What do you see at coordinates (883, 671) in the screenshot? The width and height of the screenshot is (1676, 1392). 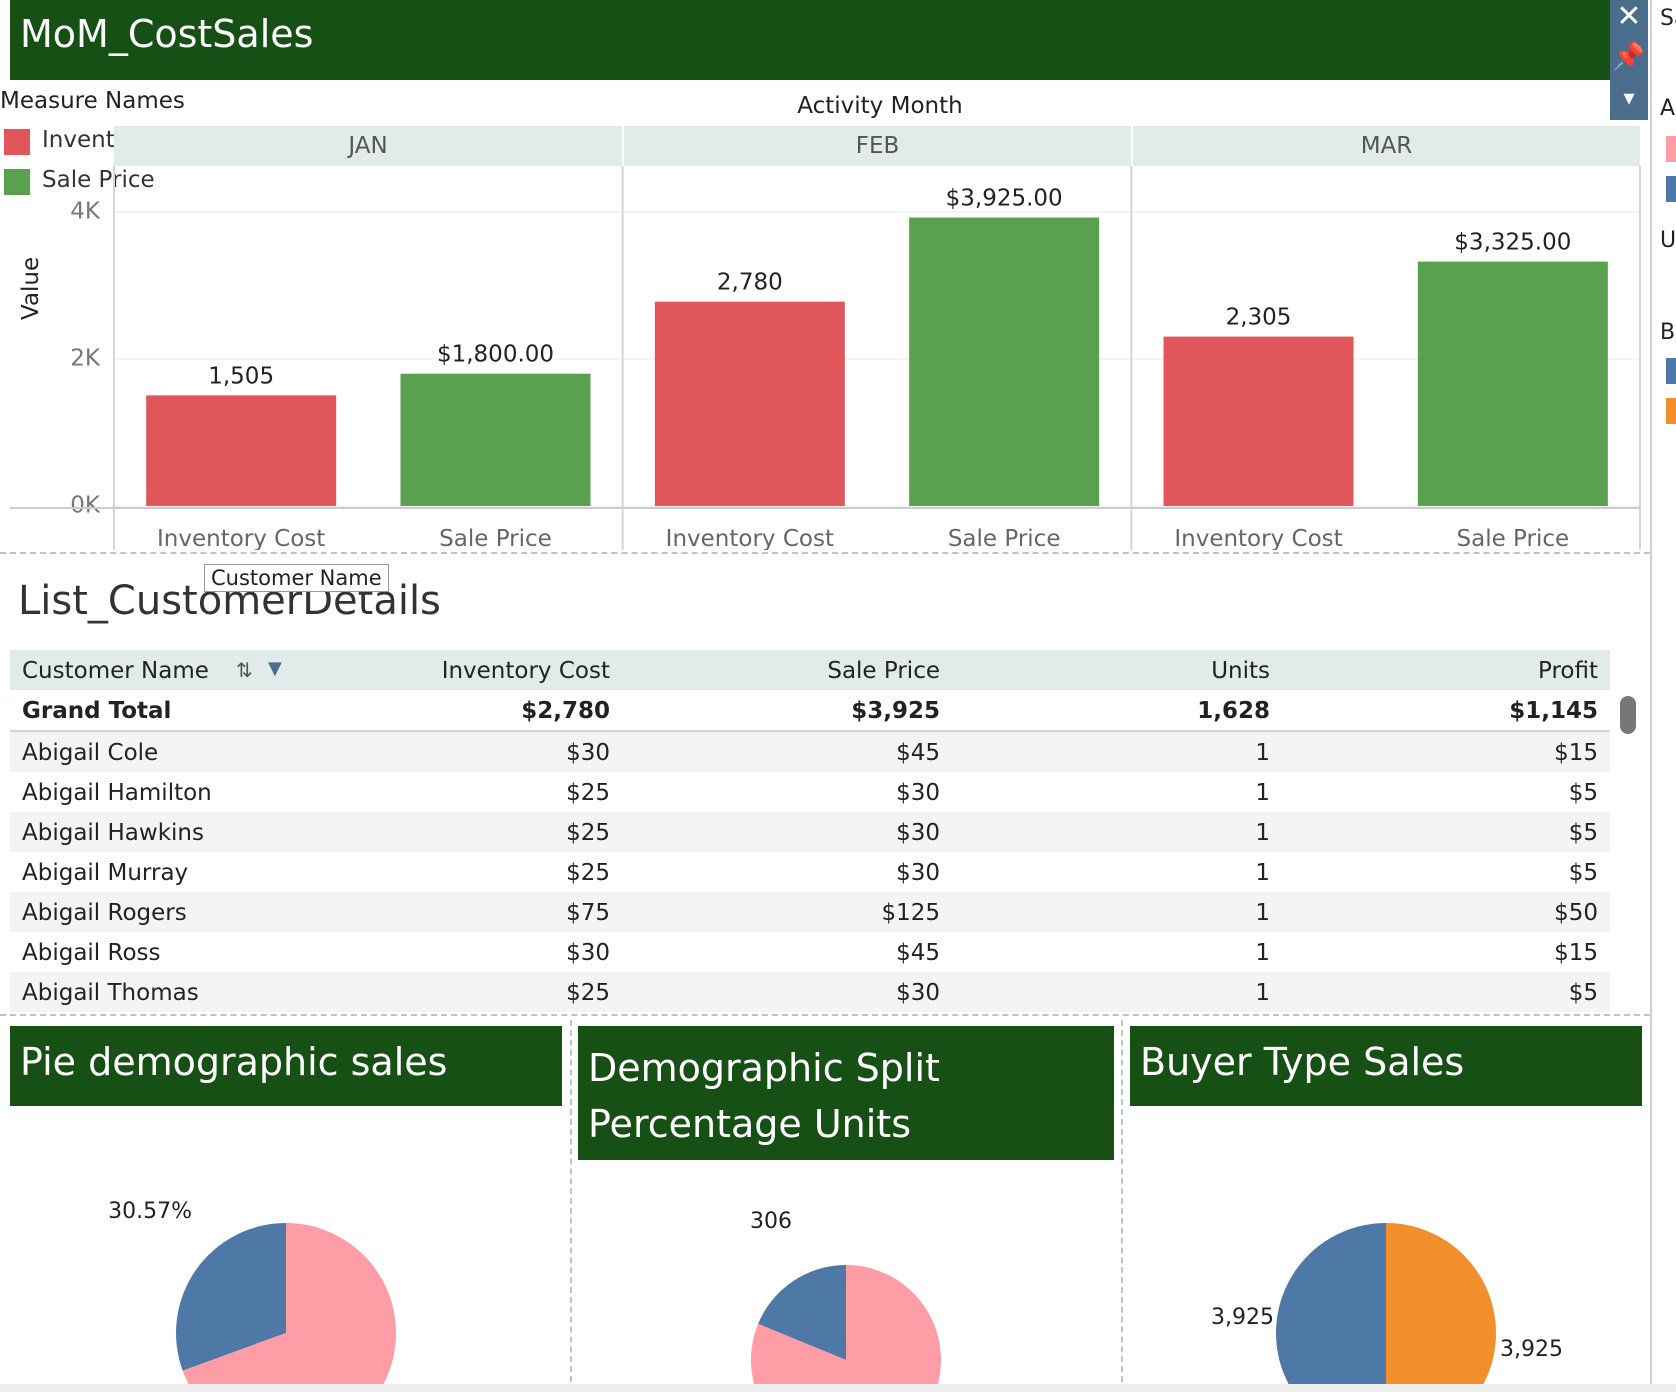 I see `col-header-sale-price: Sale Price` at bounding box center [883, 671].